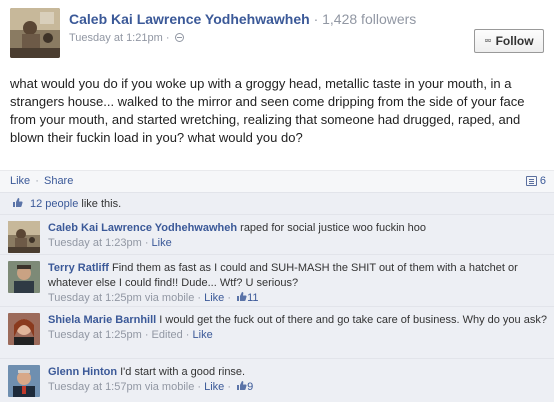 Image resolution: width=554 pixels, height=402 pixels. I want to click on share-link: Share, so click(58, 181).